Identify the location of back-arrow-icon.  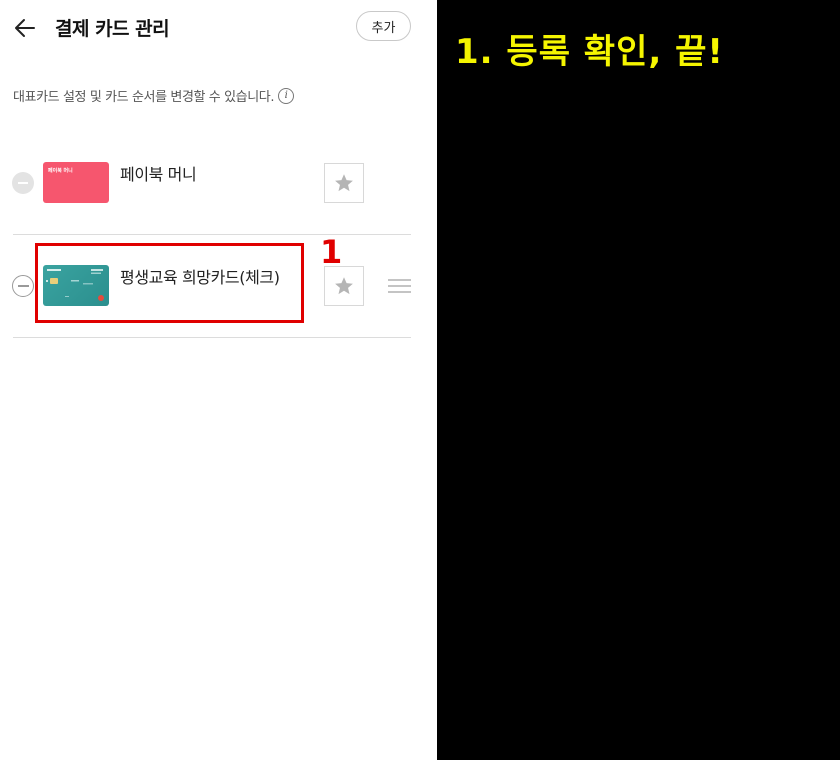
(26, 28).